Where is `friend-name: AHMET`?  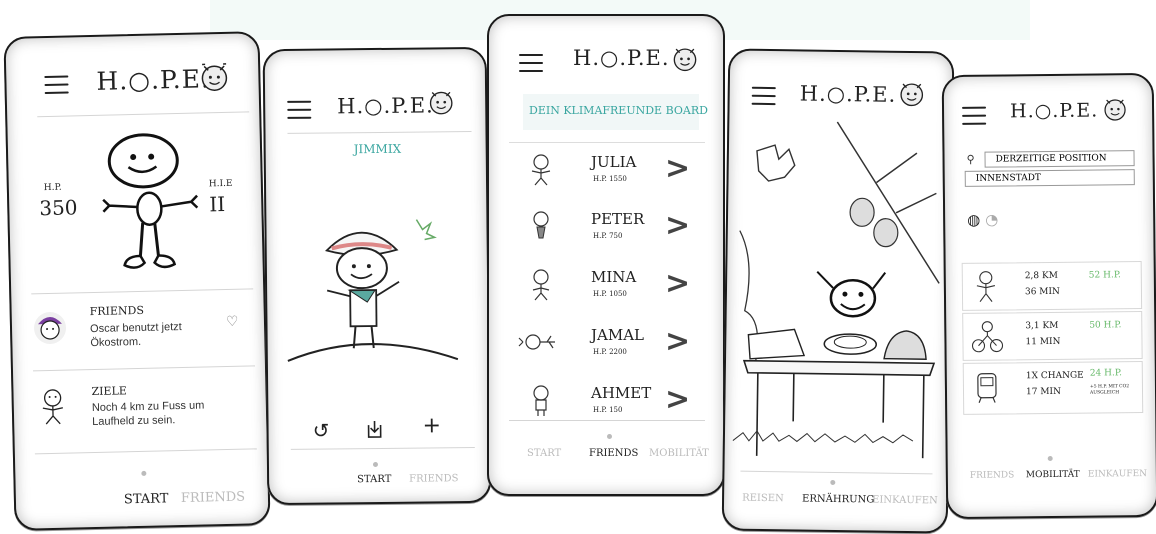 friend-name: AHMET is located at coordinates (621, 393).